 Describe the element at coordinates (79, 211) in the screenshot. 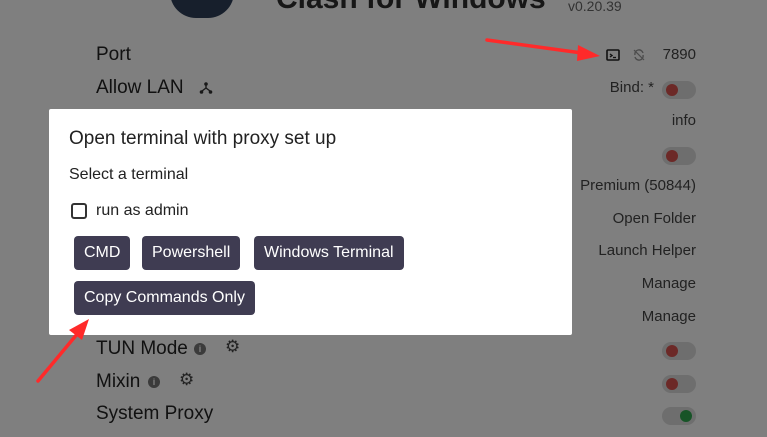

I see `run-as-admin-checkbox` at that location.